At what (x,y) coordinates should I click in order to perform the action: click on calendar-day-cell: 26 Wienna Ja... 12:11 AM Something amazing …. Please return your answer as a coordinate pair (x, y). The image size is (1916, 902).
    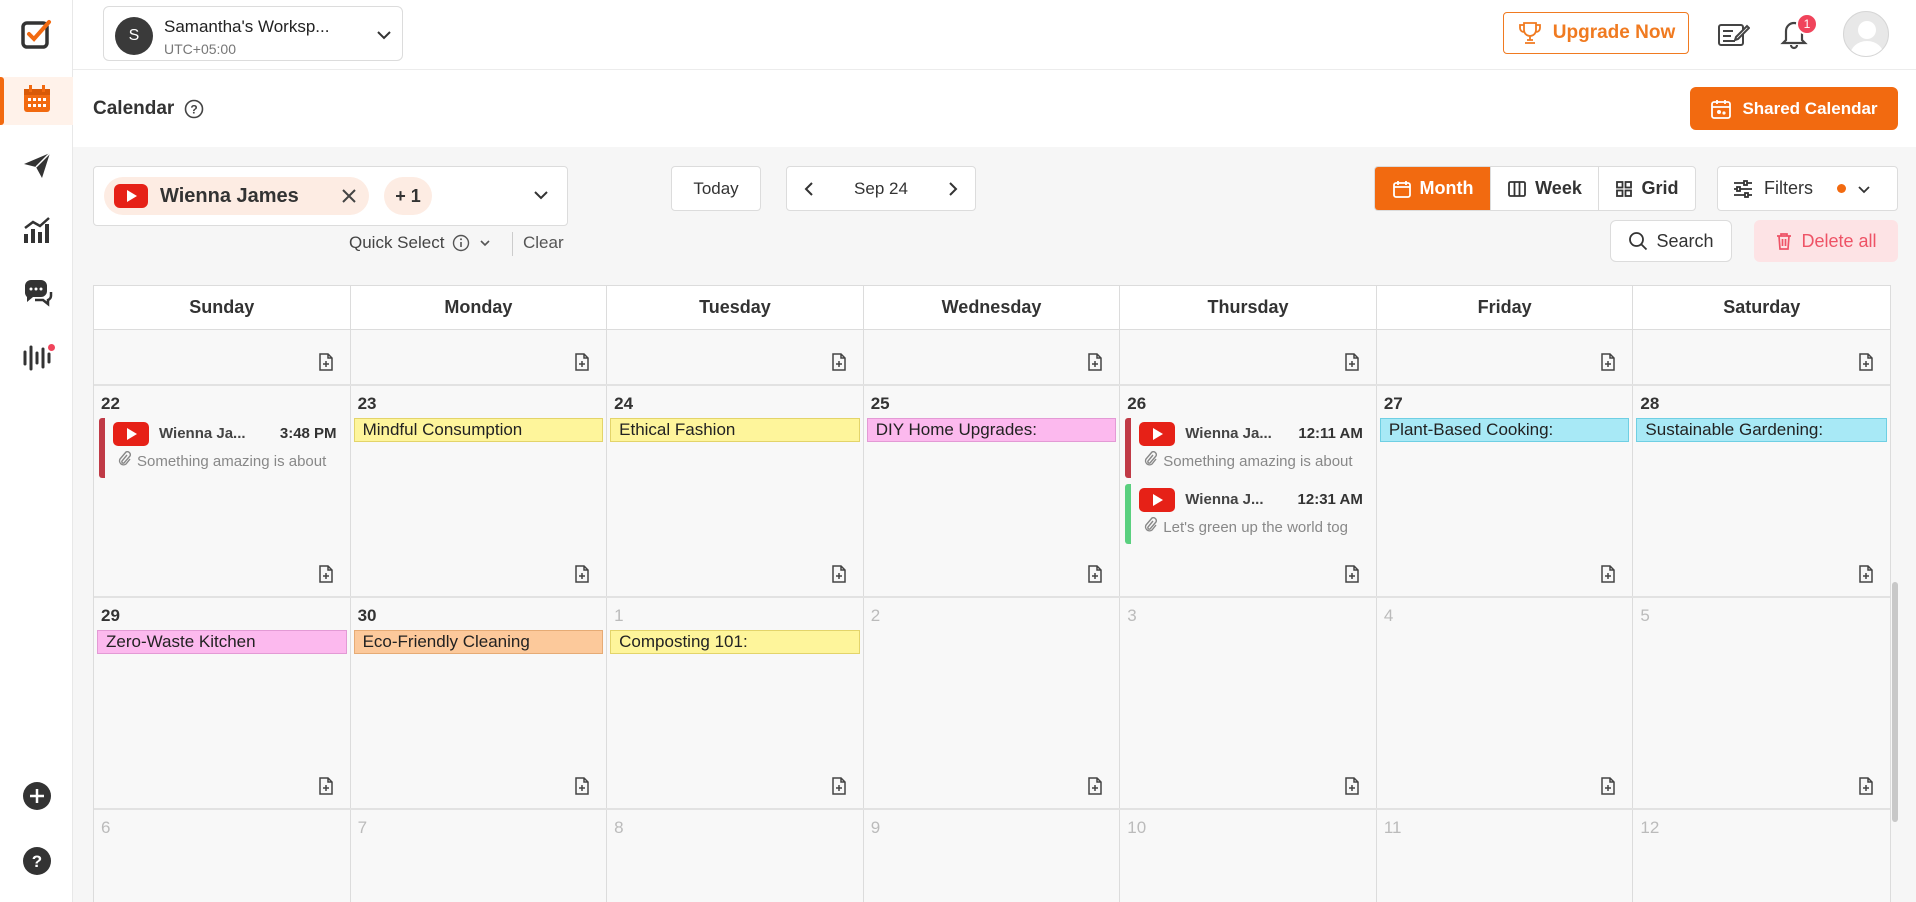
    Looking at the image, I should click on (1248, 491).